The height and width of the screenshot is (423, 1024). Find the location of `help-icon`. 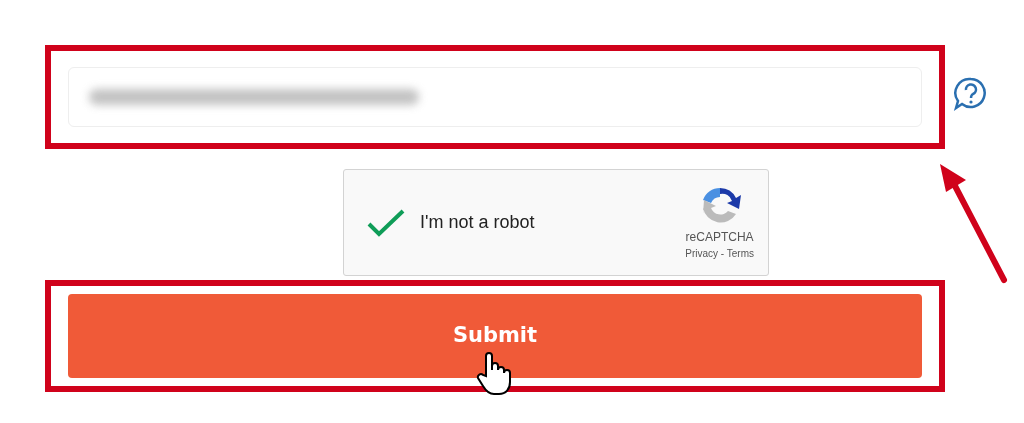

help-icon is located at coordinates (971, 94).